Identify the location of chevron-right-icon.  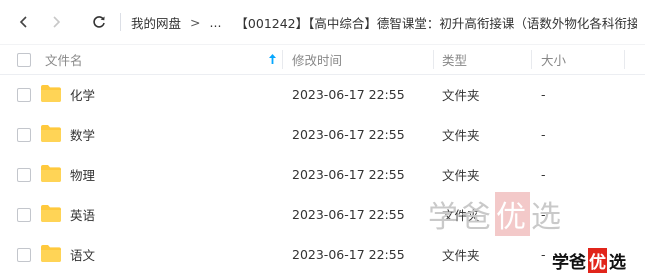
(57, 22).